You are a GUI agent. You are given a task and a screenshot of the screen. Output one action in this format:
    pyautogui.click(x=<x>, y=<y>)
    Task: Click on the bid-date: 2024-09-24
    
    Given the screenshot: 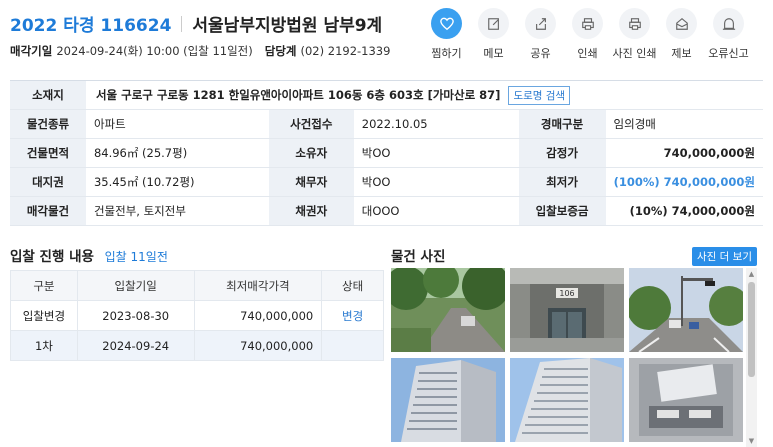 What is the action you would take?
    pyautogui.click(x=135, y=345)
    